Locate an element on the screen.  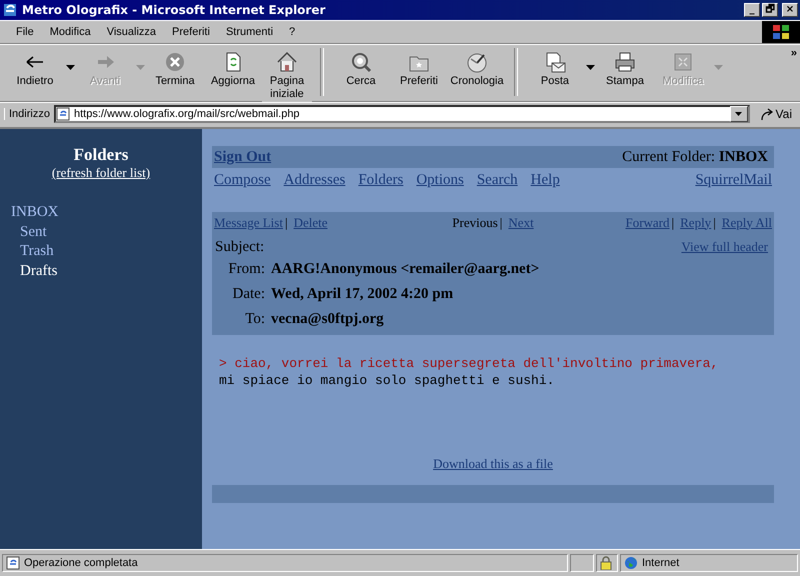
current-folder-text: Current Folder: INBOX is located at coordinates (695, 157).